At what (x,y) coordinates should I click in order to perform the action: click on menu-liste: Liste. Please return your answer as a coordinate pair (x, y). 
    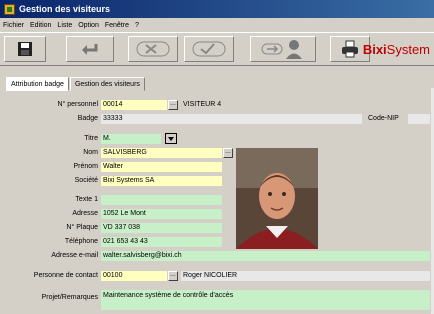
    Looking at the image, I should click on (64, 25).